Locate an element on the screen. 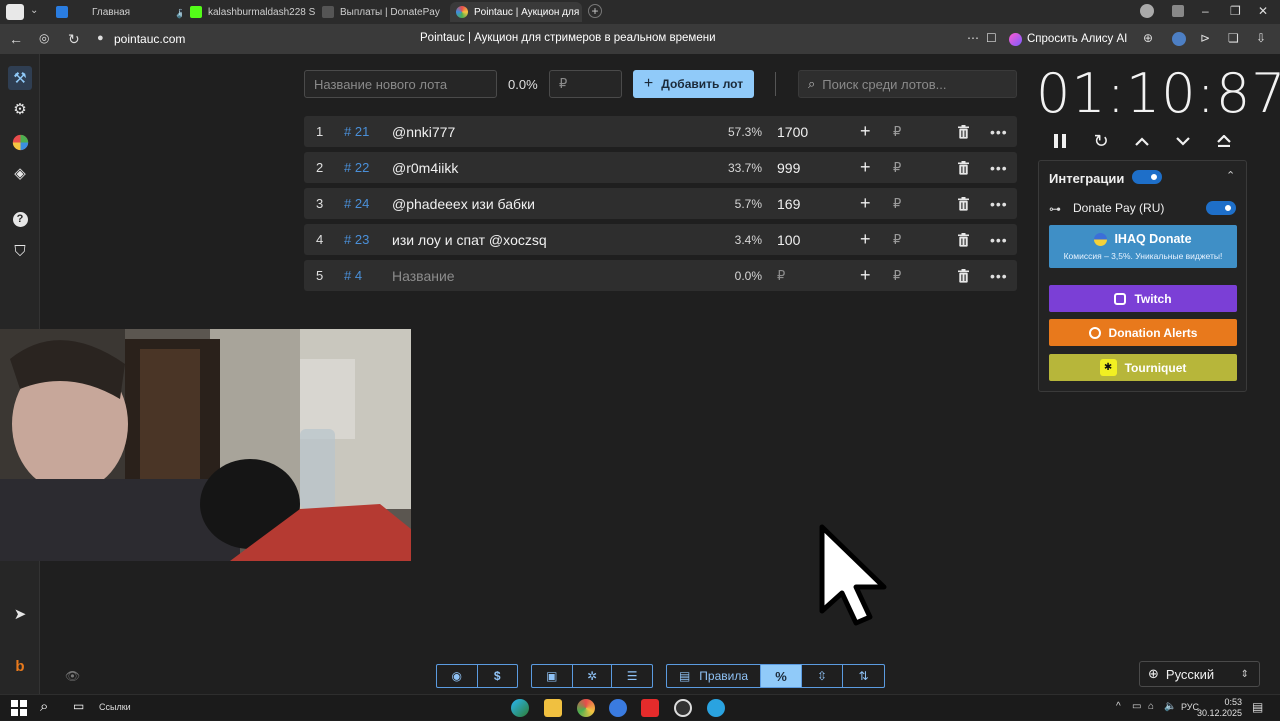 The width and height of the screenshot is (1280, 721). lot-name: @r0m4iikk is located at coordinates (425, 167).